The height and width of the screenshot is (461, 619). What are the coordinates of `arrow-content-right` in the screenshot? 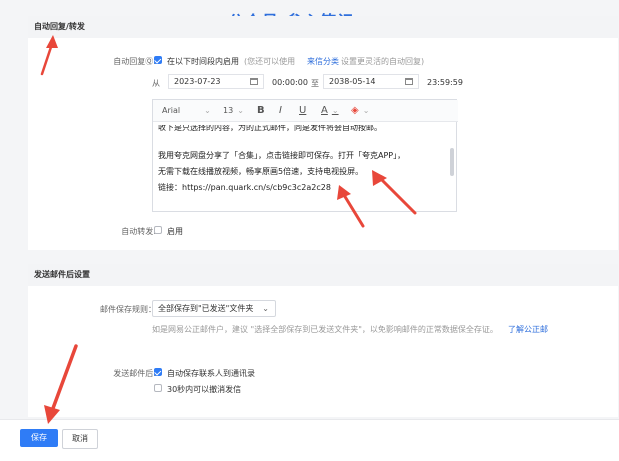 It's located at (394, 192).